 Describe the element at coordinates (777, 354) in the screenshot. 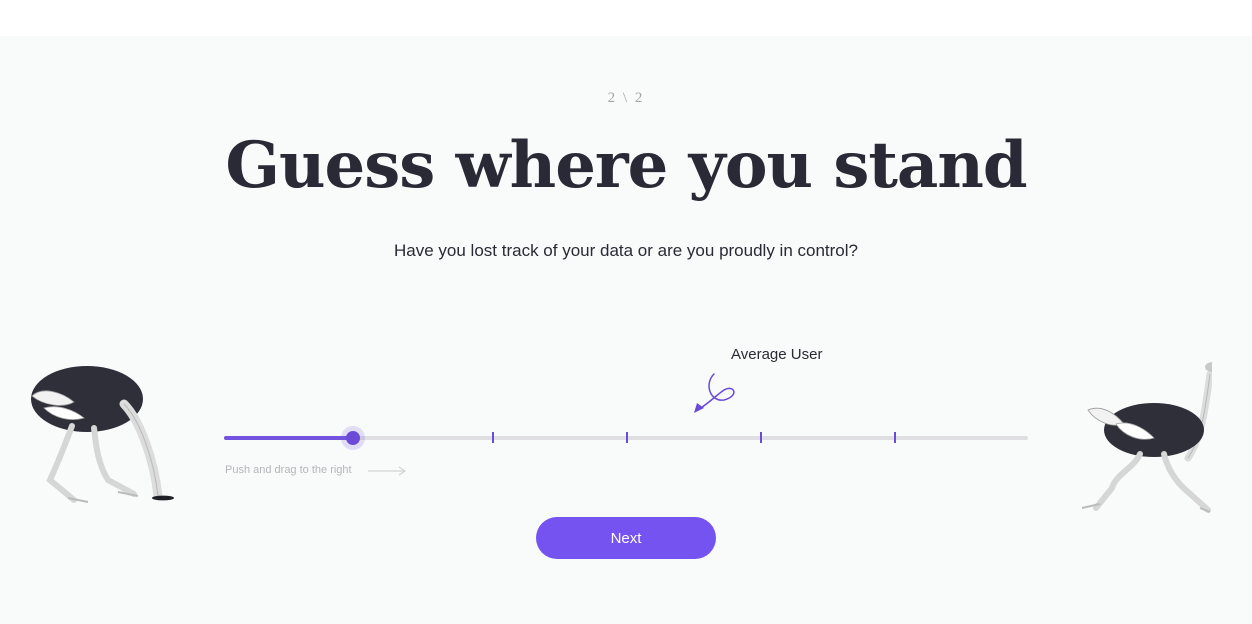

I see `average-user-label: Average User` at that location.